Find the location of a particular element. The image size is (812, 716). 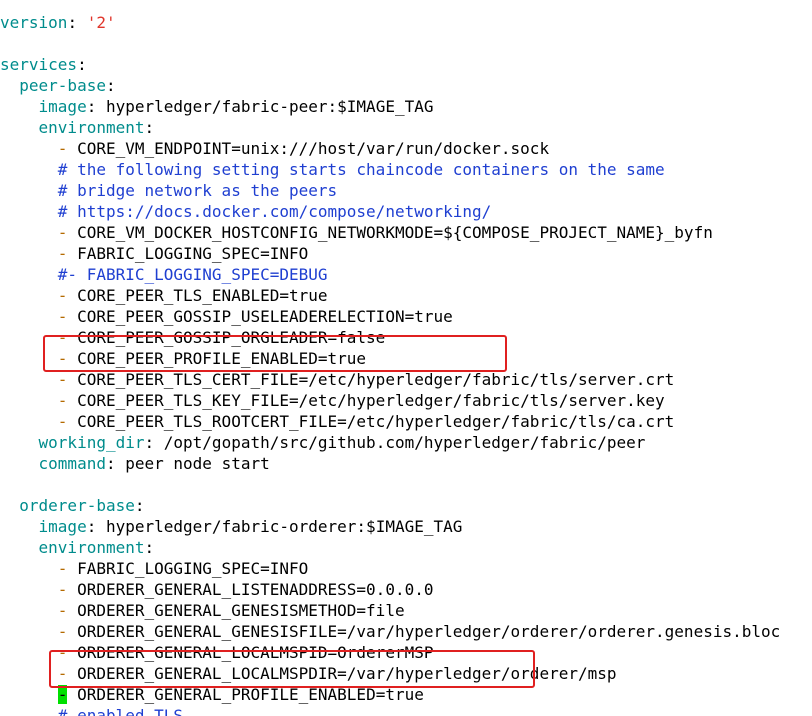

code-line: # bridge network as the peers is located at coordinates (168, 190).